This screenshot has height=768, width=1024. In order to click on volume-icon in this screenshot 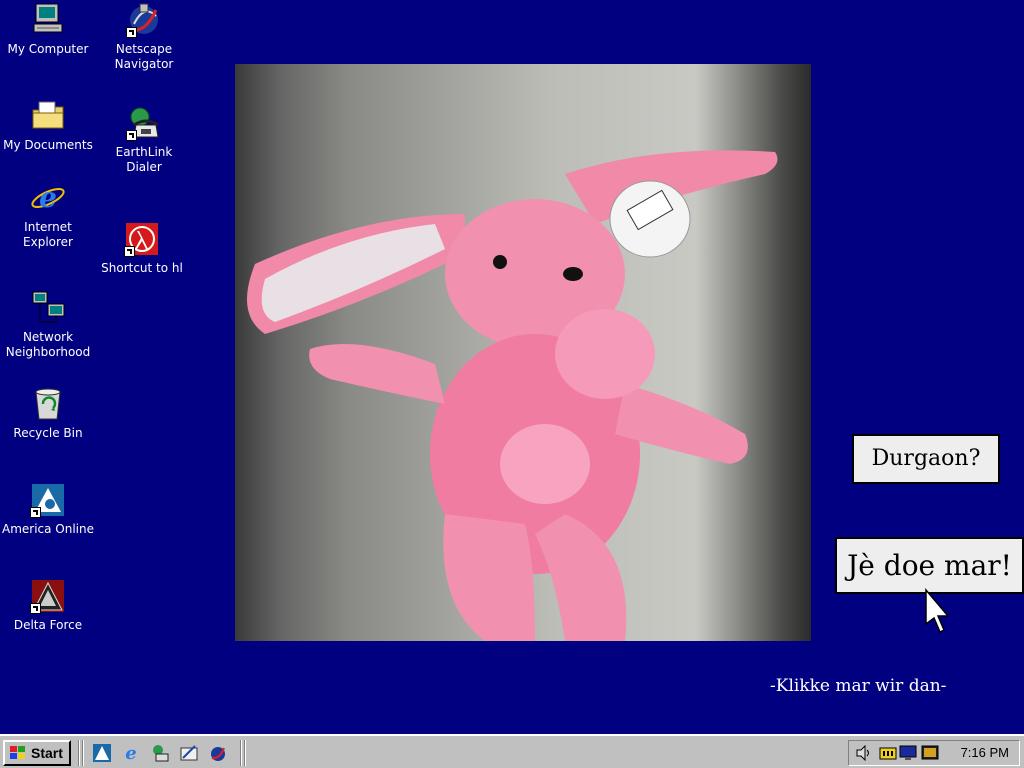, I will do `click(864, 753)`.